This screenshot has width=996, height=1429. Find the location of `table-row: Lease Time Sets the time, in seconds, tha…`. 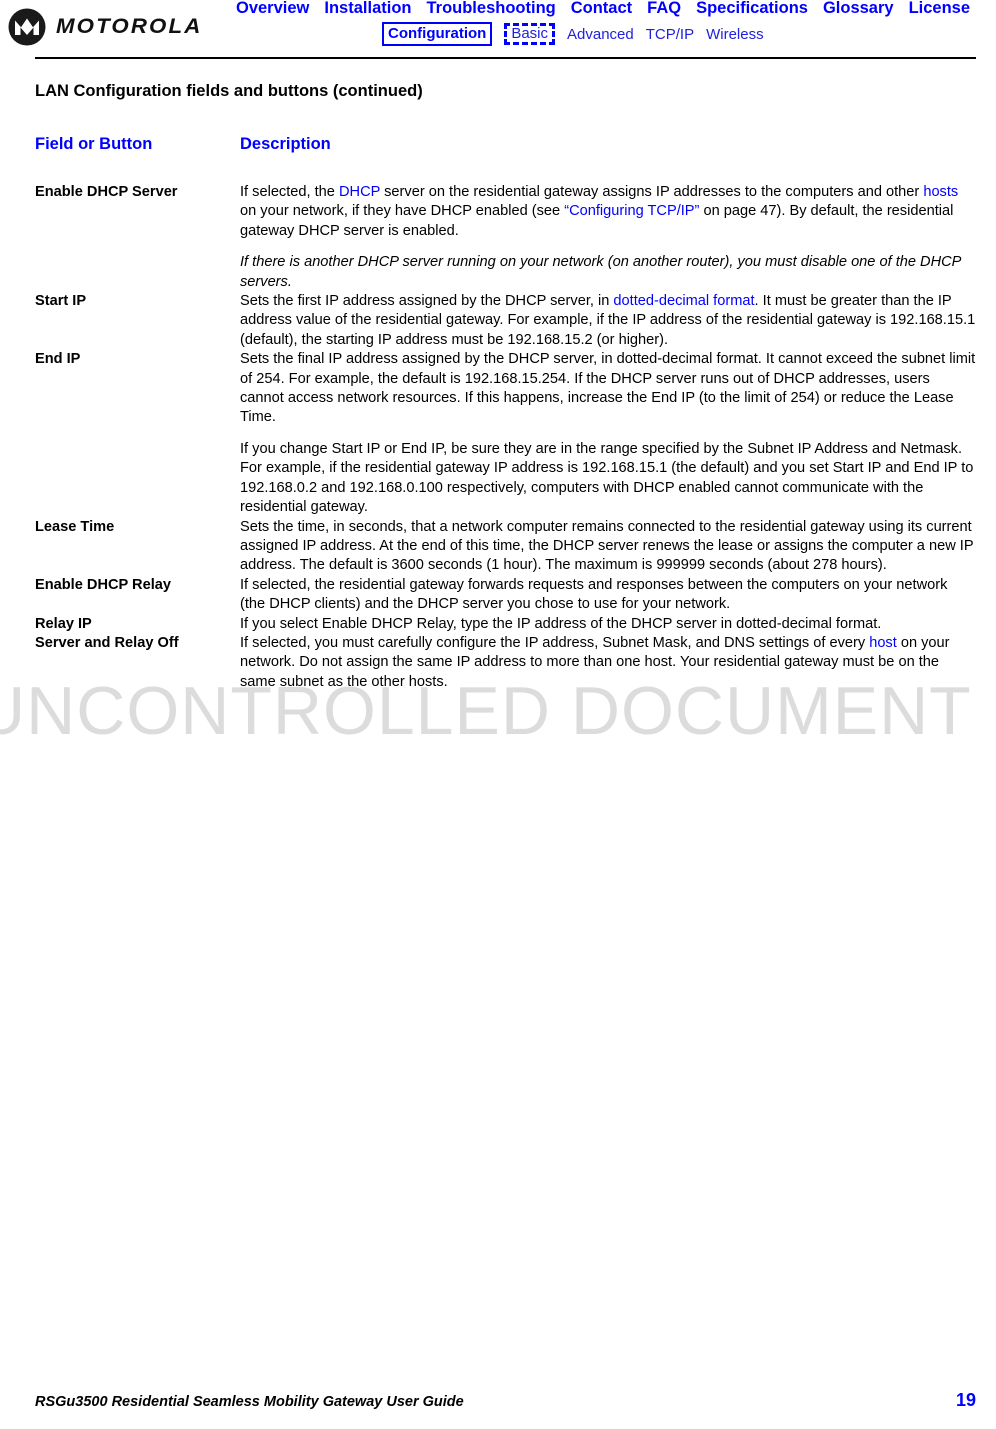

table-row: Lease Time Sets the time, in seconds, tha… is located at coordinates (505, 547).